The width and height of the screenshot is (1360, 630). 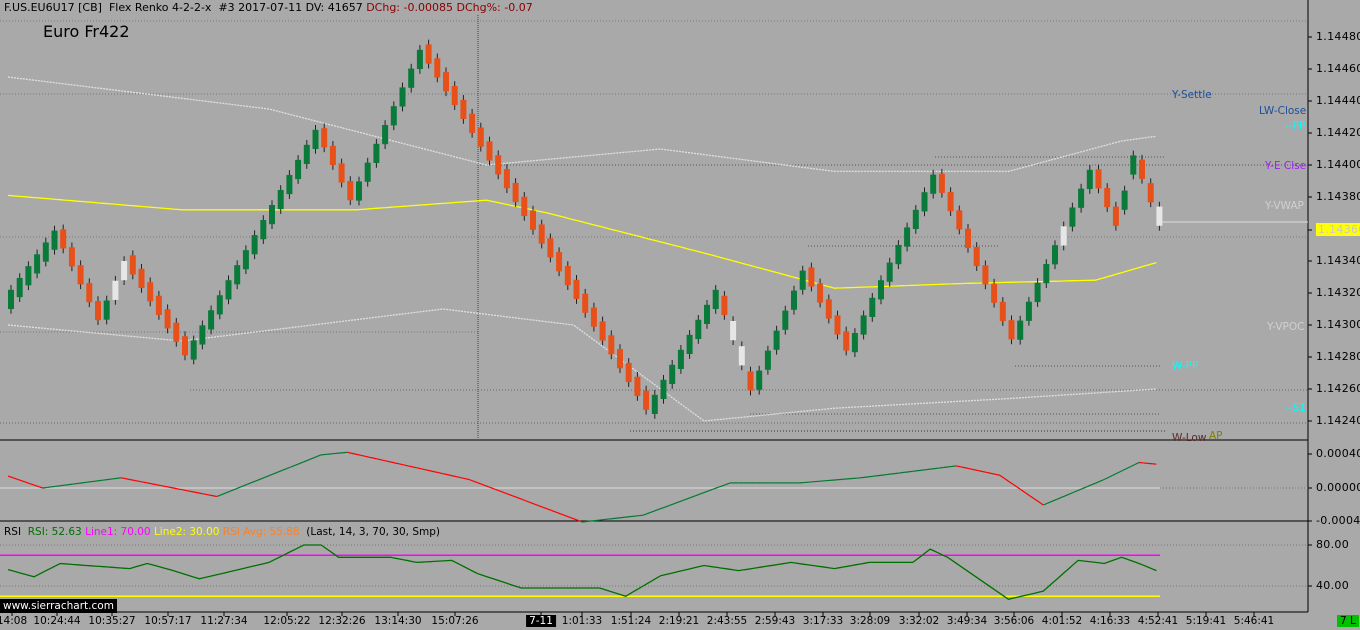 I want to click on time-axis-label: 3:49:34, so click(x=967, y=621).